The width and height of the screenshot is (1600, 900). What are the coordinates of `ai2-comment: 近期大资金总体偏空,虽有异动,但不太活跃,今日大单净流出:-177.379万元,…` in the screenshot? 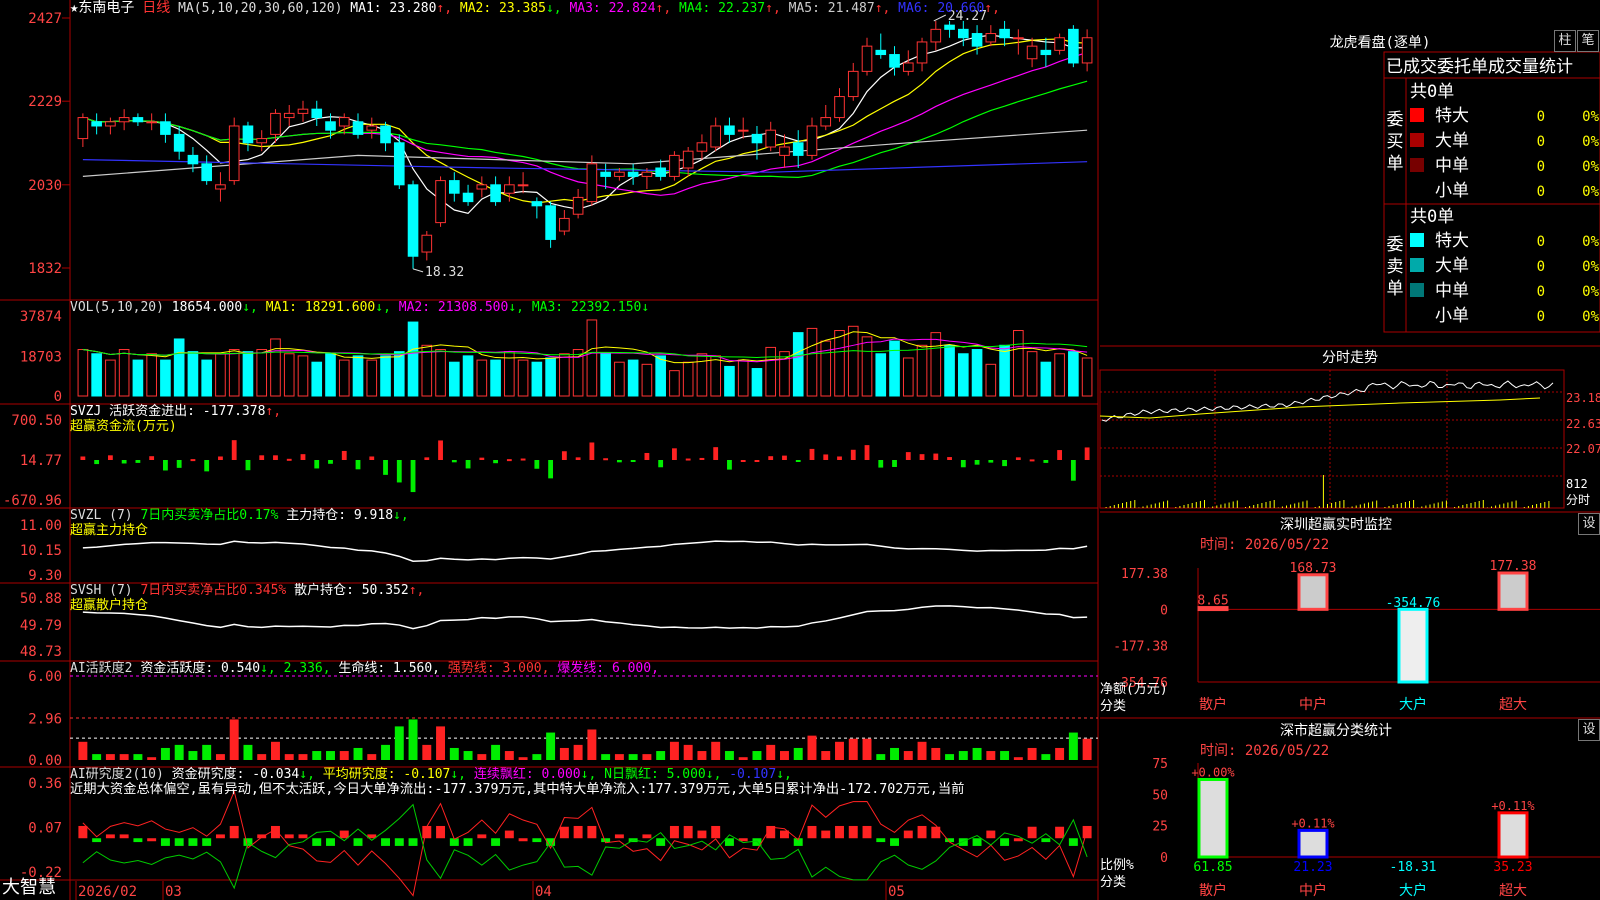 It's located at (517, 789).